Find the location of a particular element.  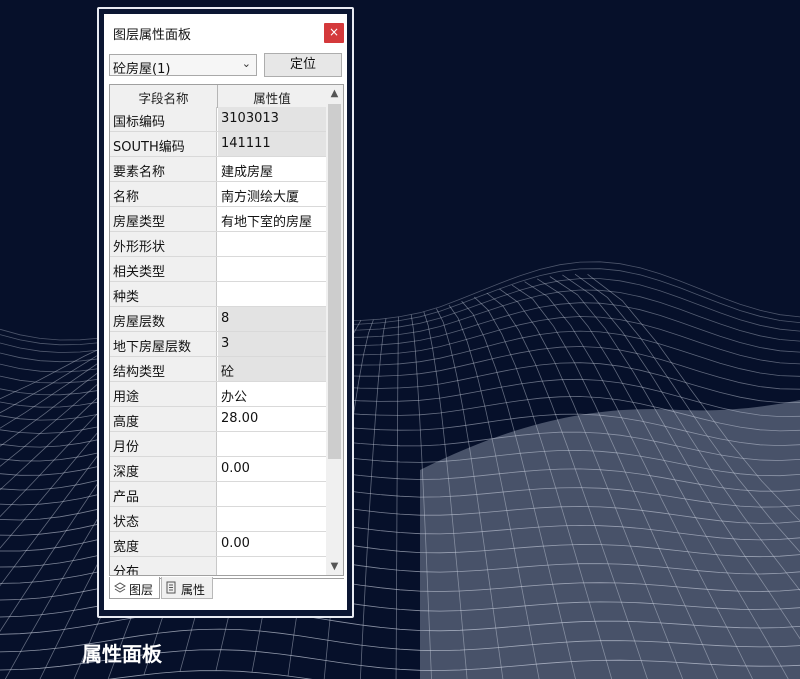

attribute-value-cell: 有地下室的房屋 is located at coordinates (272, 219).